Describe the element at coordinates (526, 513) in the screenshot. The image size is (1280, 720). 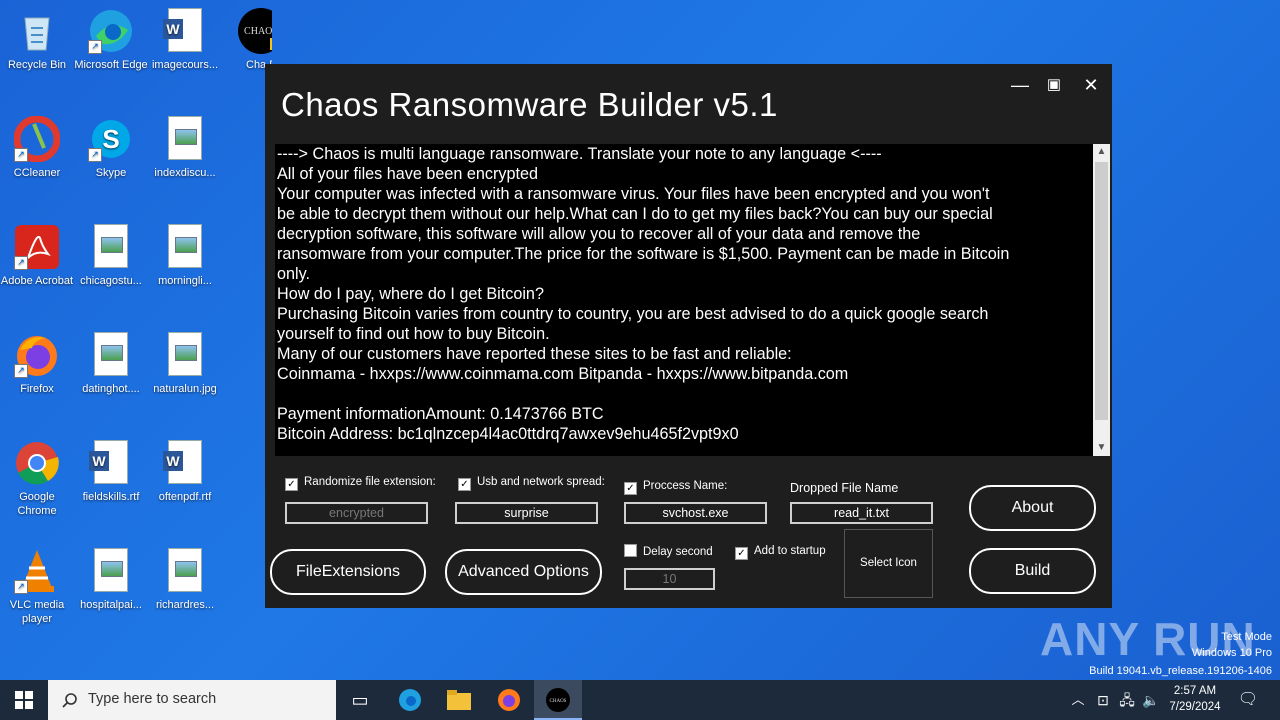
I see `spread-name-input: surprise` at that location.